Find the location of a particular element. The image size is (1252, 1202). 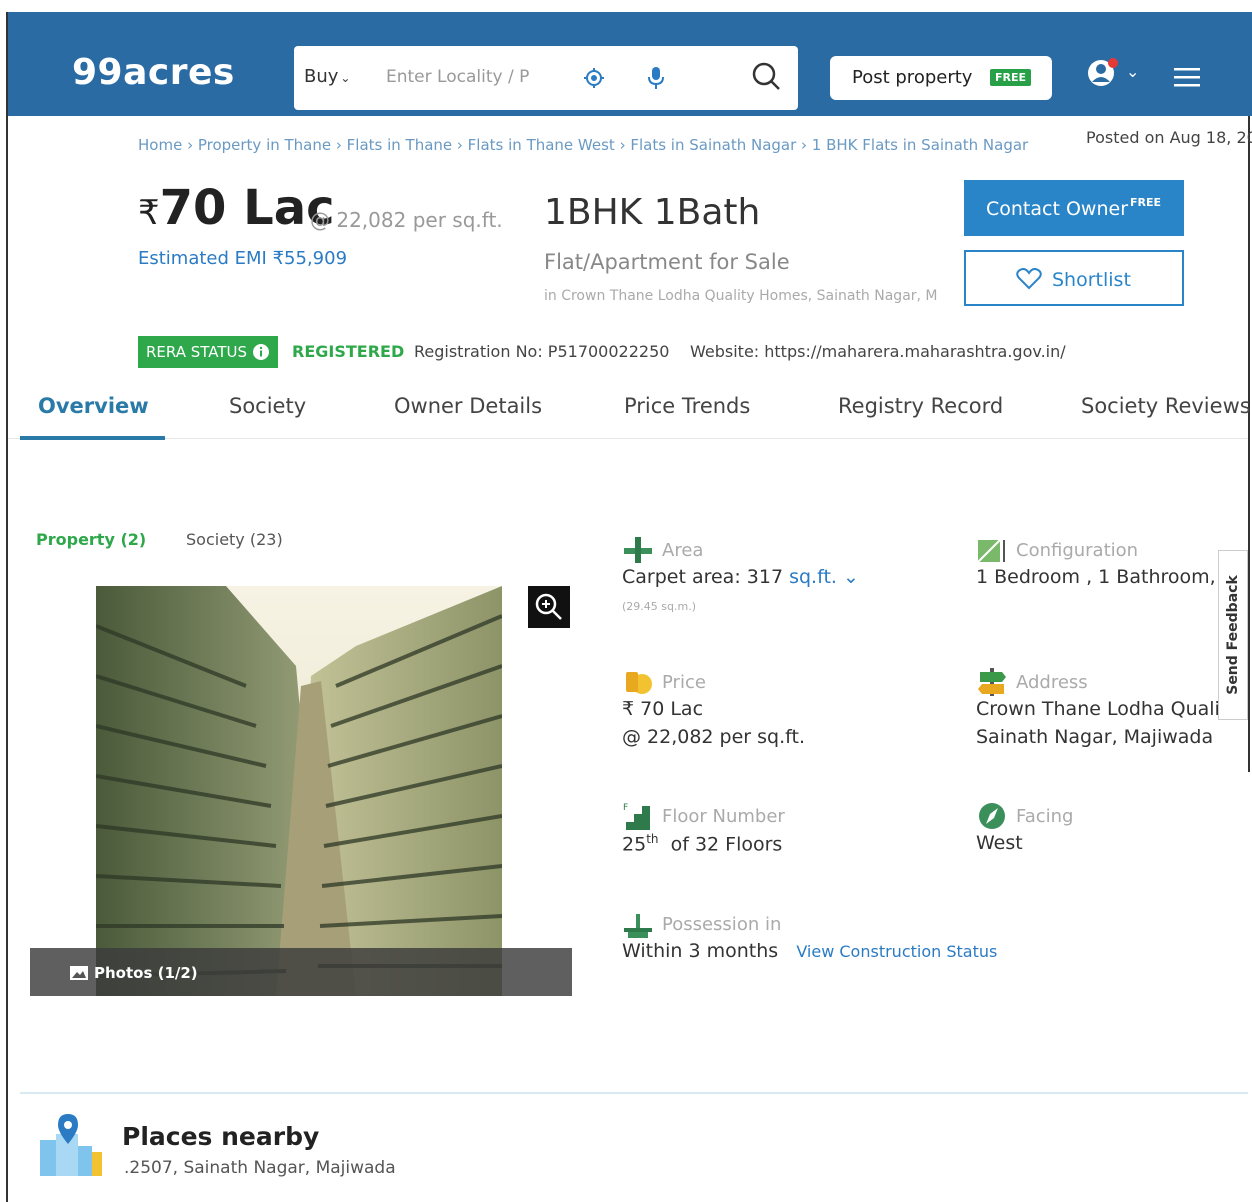

possession-value: Within 3 months View Construction Status is located at coordinates (809, 951).